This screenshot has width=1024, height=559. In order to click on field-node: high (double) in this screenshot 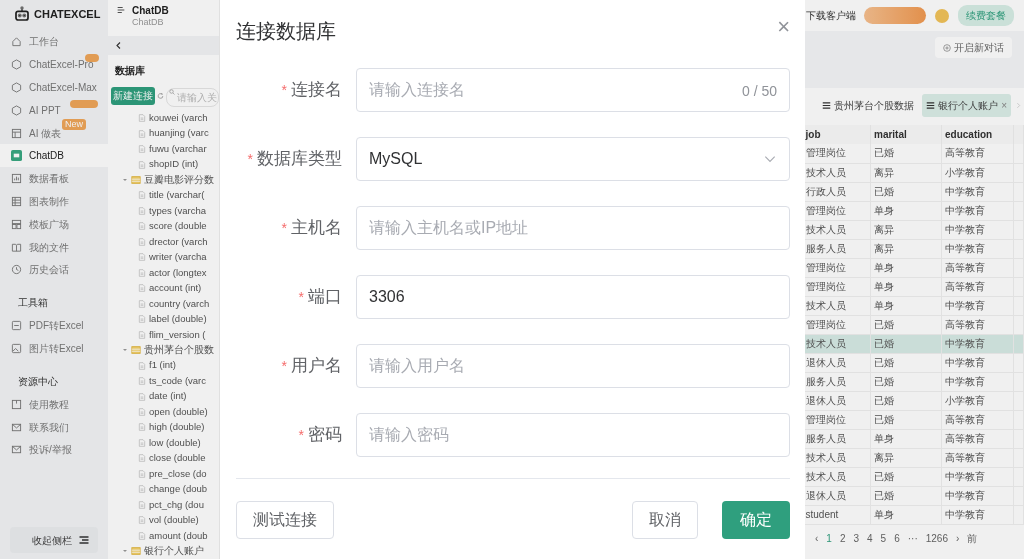, I will do `click(163, 427)`.